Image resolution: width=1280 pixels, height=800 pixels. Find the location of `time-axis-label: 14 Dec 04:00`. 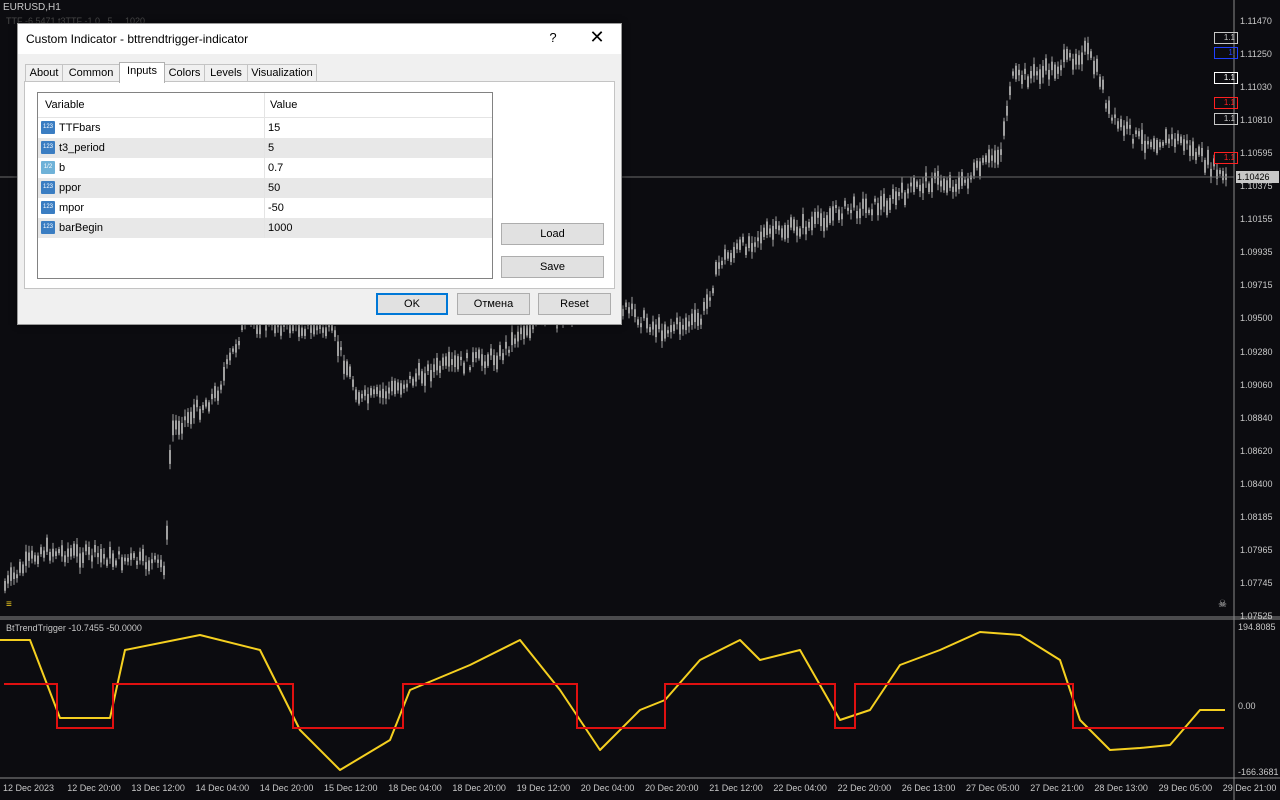

time-axis-label: 14 Dec 04:00 is located at coordinates (222, 788).